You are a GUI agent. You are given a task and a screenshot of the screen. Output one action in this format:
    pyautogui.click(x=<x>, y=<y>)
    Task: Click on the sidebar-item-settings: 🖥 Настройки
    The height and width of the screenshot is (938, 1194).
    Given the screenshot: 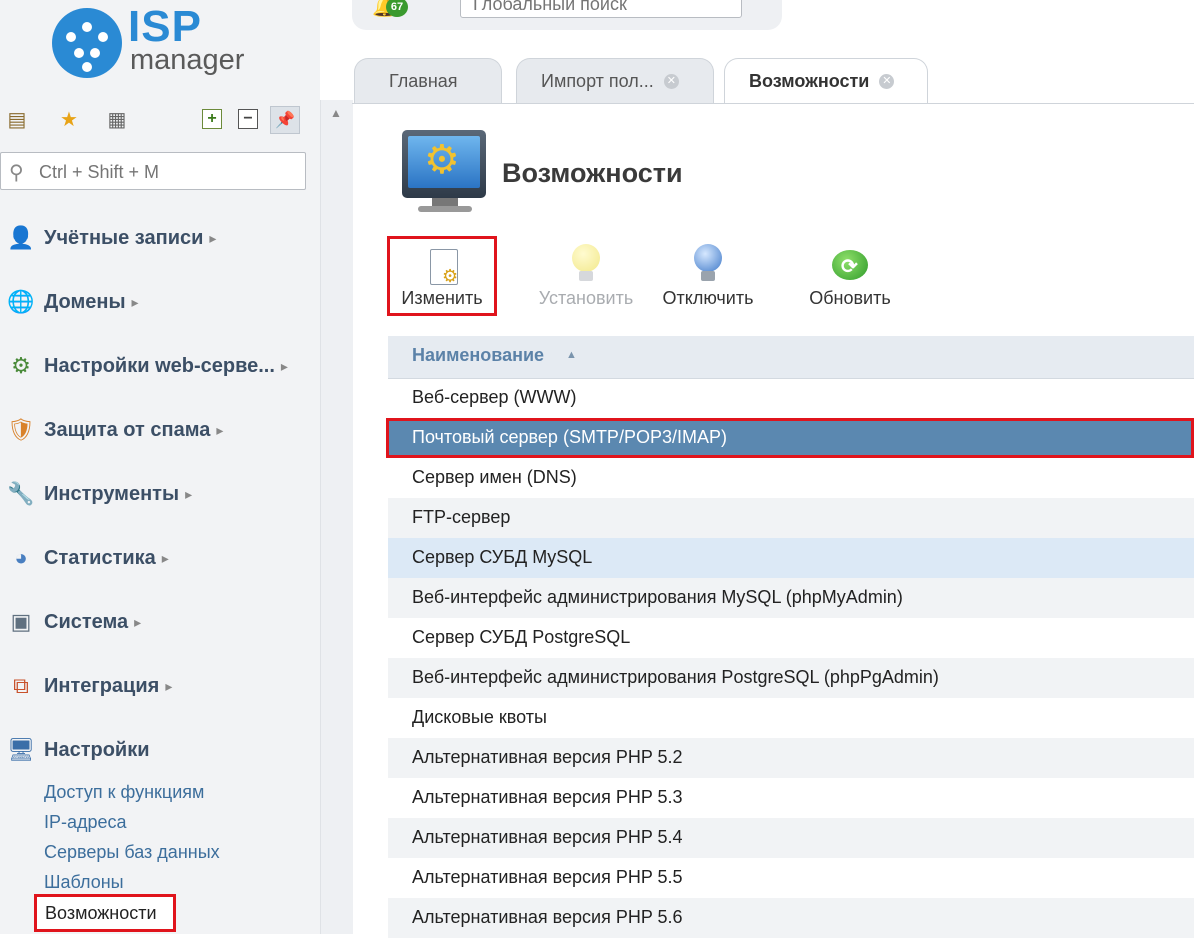 What is the action you would take?
    pyautogui.click(x=160, y=750)
    